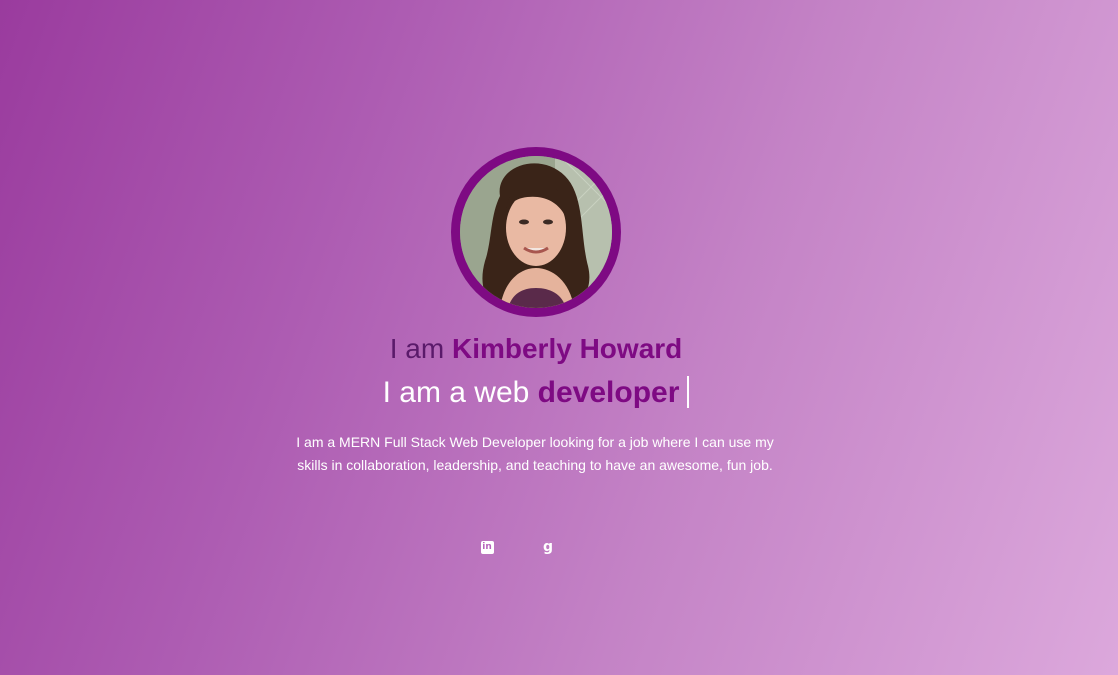  I want to click on linkedin-icon: in, so click(487, 547).